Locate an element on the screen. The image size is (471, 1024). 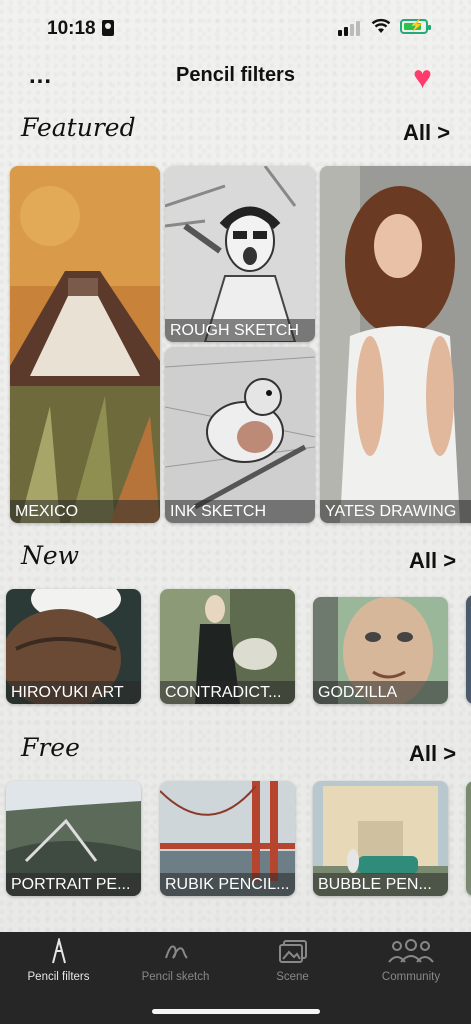
tab-label: Community is located at coordinates (411, 977).